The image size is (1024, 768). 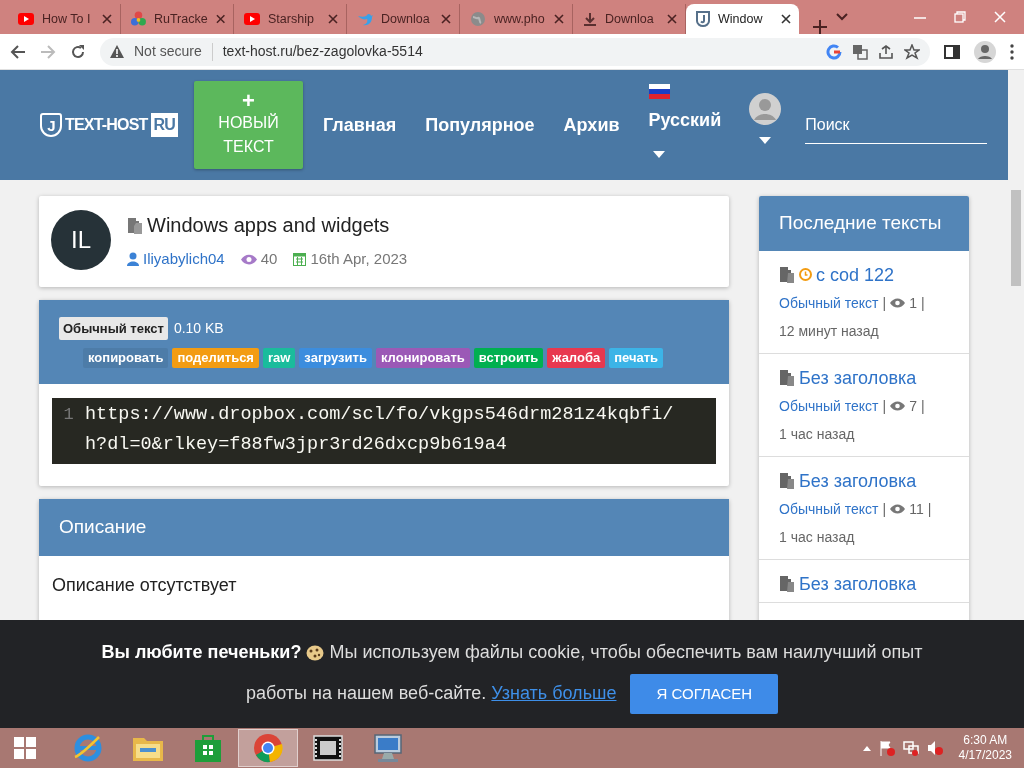 I want to click on url-text: text-host.ru/bez-zagolovka-5514, so click(x=323, y=51).